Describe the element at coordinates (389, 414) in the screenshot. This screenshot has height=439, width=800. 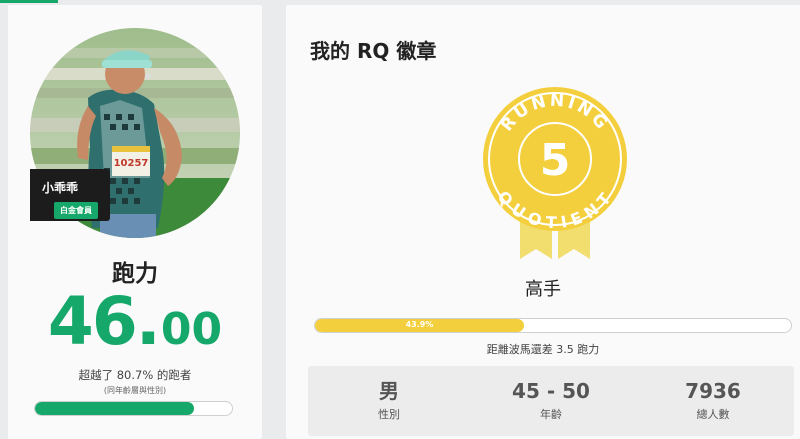
I see `stat-label: 性別` at that location.